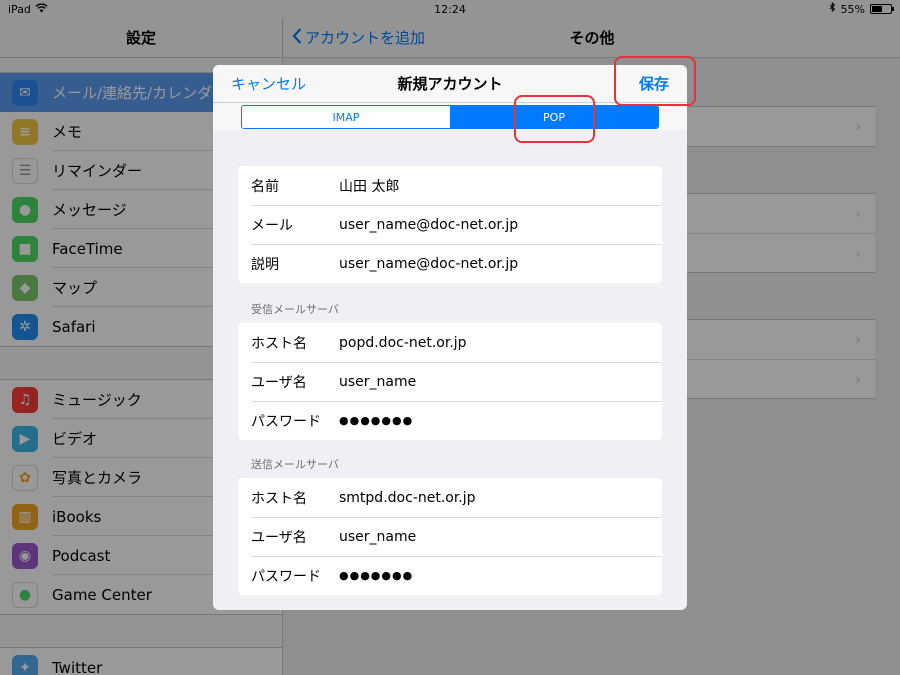  I want to click on outgoing-password-label: パスワード, so click(286, 576).